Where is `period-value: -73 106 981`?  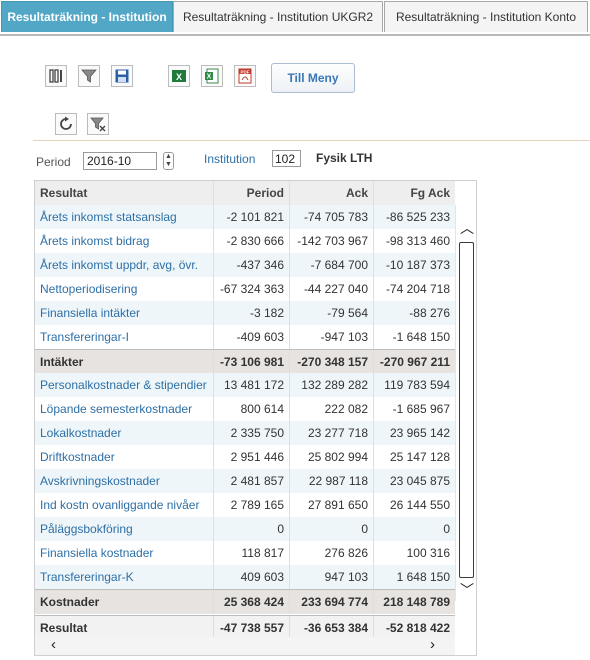 period-value: -73 106 981 is located at coordinates (251, 362).